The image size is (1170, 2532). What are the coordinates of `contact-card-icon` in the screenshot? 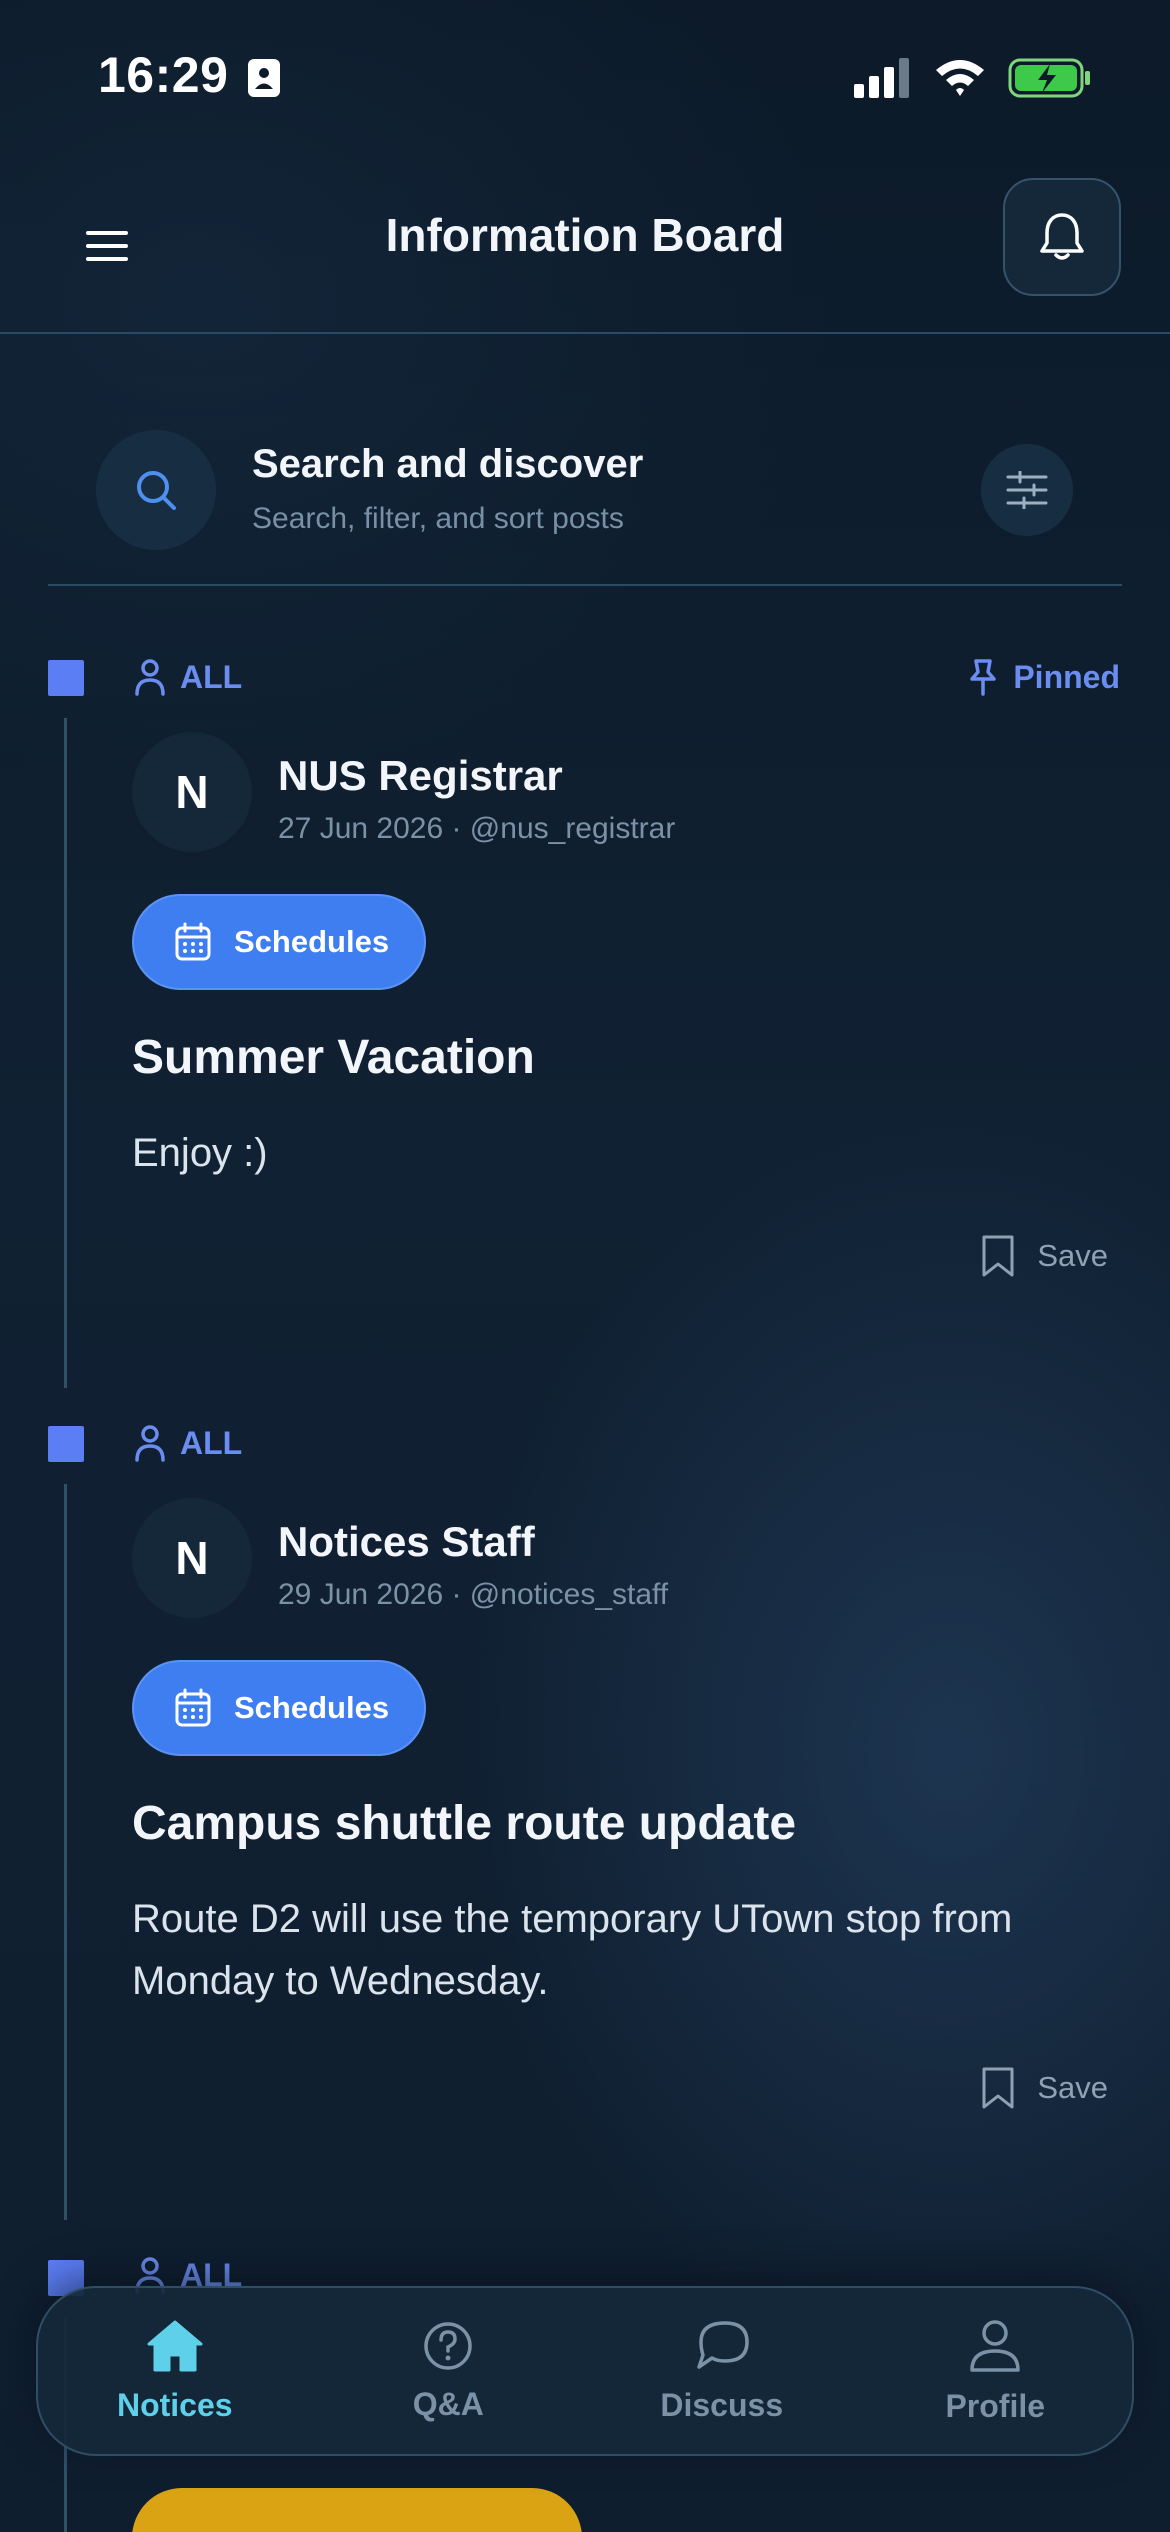 It's located at (264, 78).